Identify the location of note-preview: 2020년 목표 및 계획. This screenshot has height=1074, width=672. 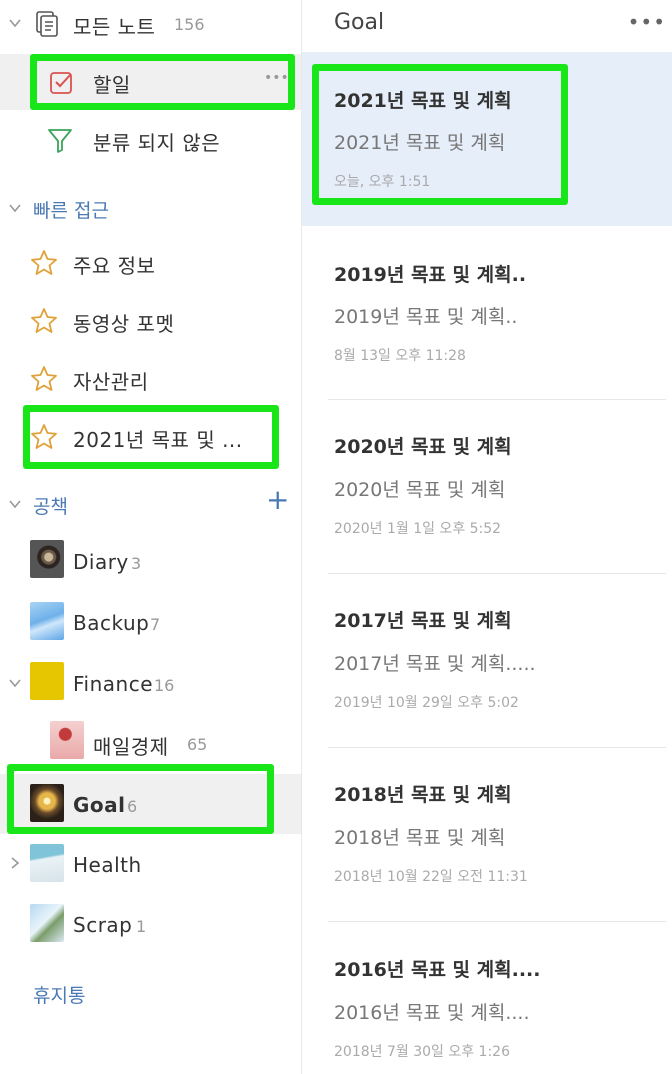
(420, 490).